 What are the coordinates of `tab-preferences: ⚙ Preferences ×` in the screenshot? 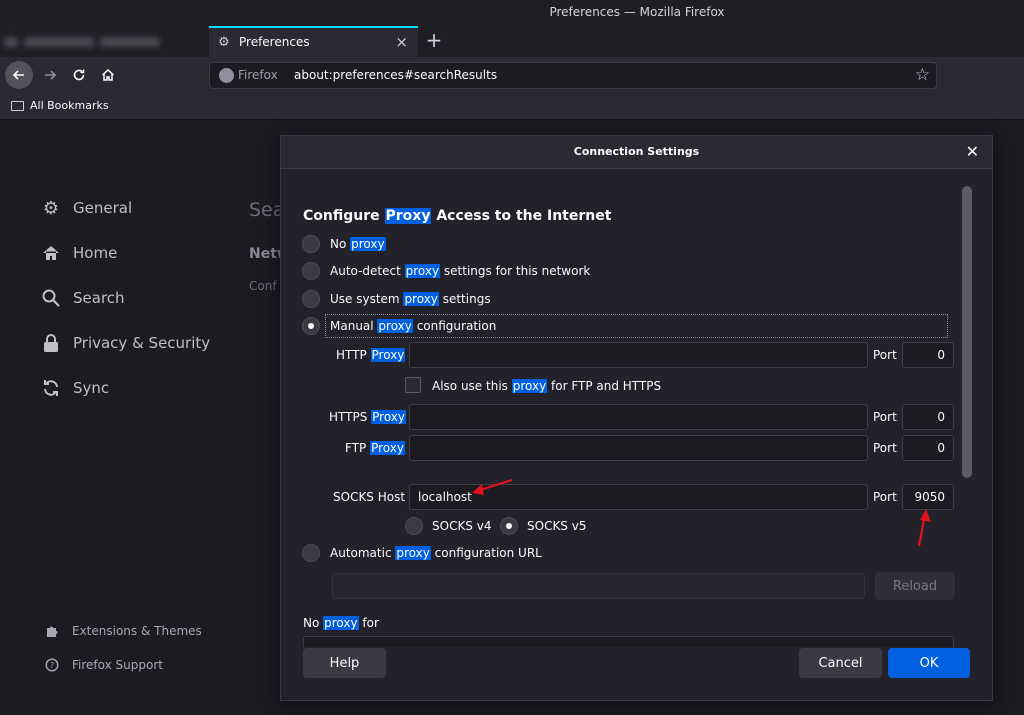 It's located at (313, 41).